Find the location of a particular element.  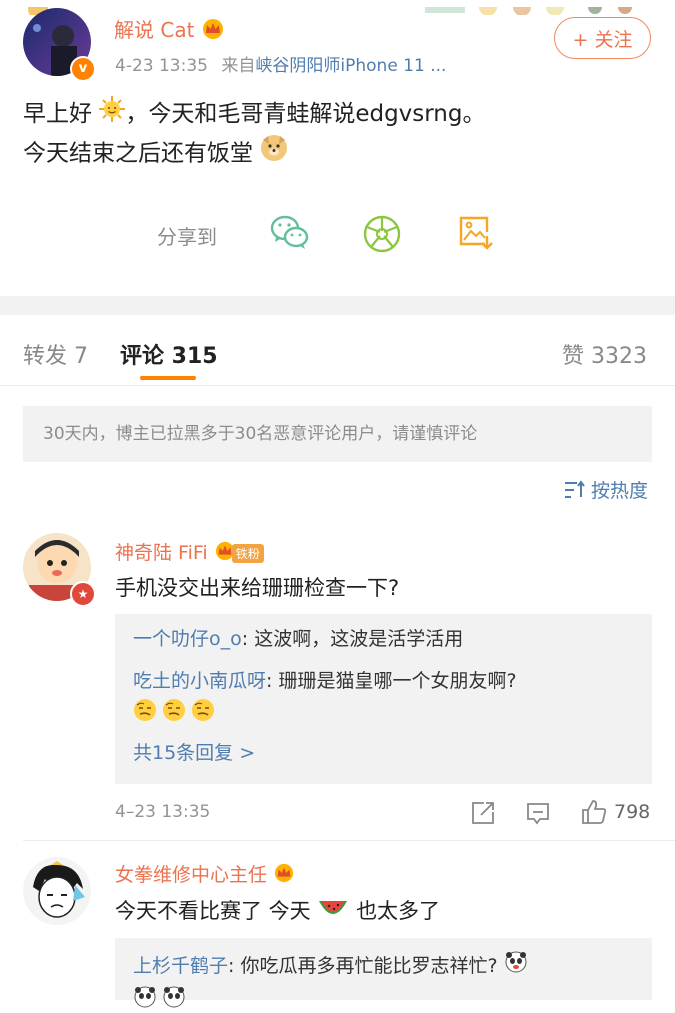

reply-text: : 珊珊是猫皇哪一个女朋友啊? is located at coordinates (391, 681).